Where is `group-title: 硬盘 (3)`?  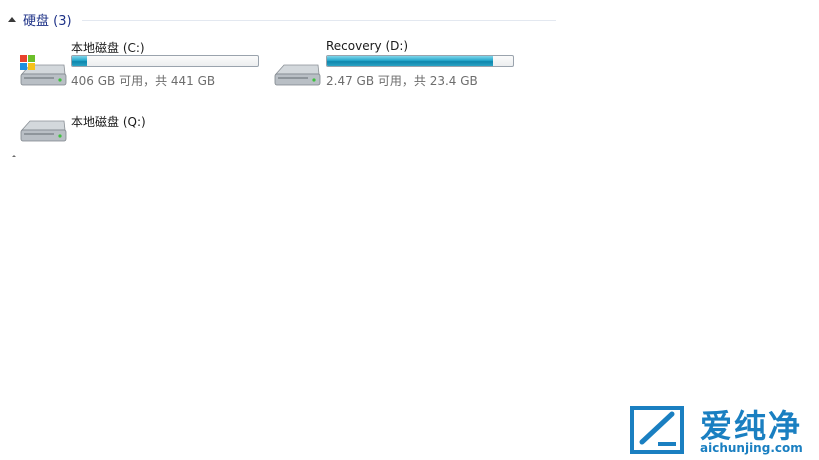
group-title: 硬盘 (3) is located at coordinates (47, 21).